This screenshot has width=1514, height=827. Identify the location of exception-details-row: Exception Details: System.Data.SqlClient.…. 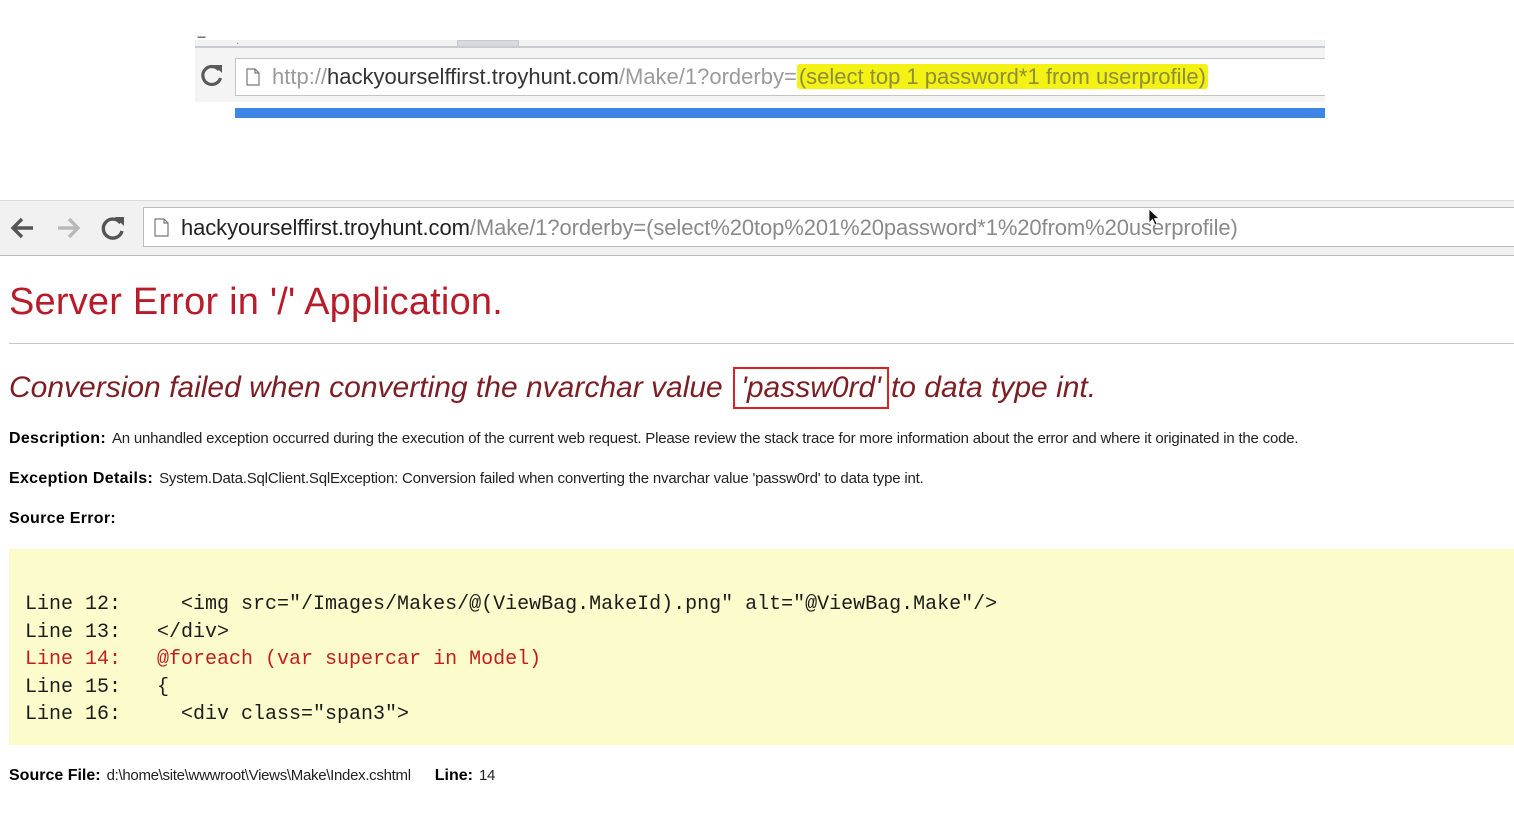
(466, 479).